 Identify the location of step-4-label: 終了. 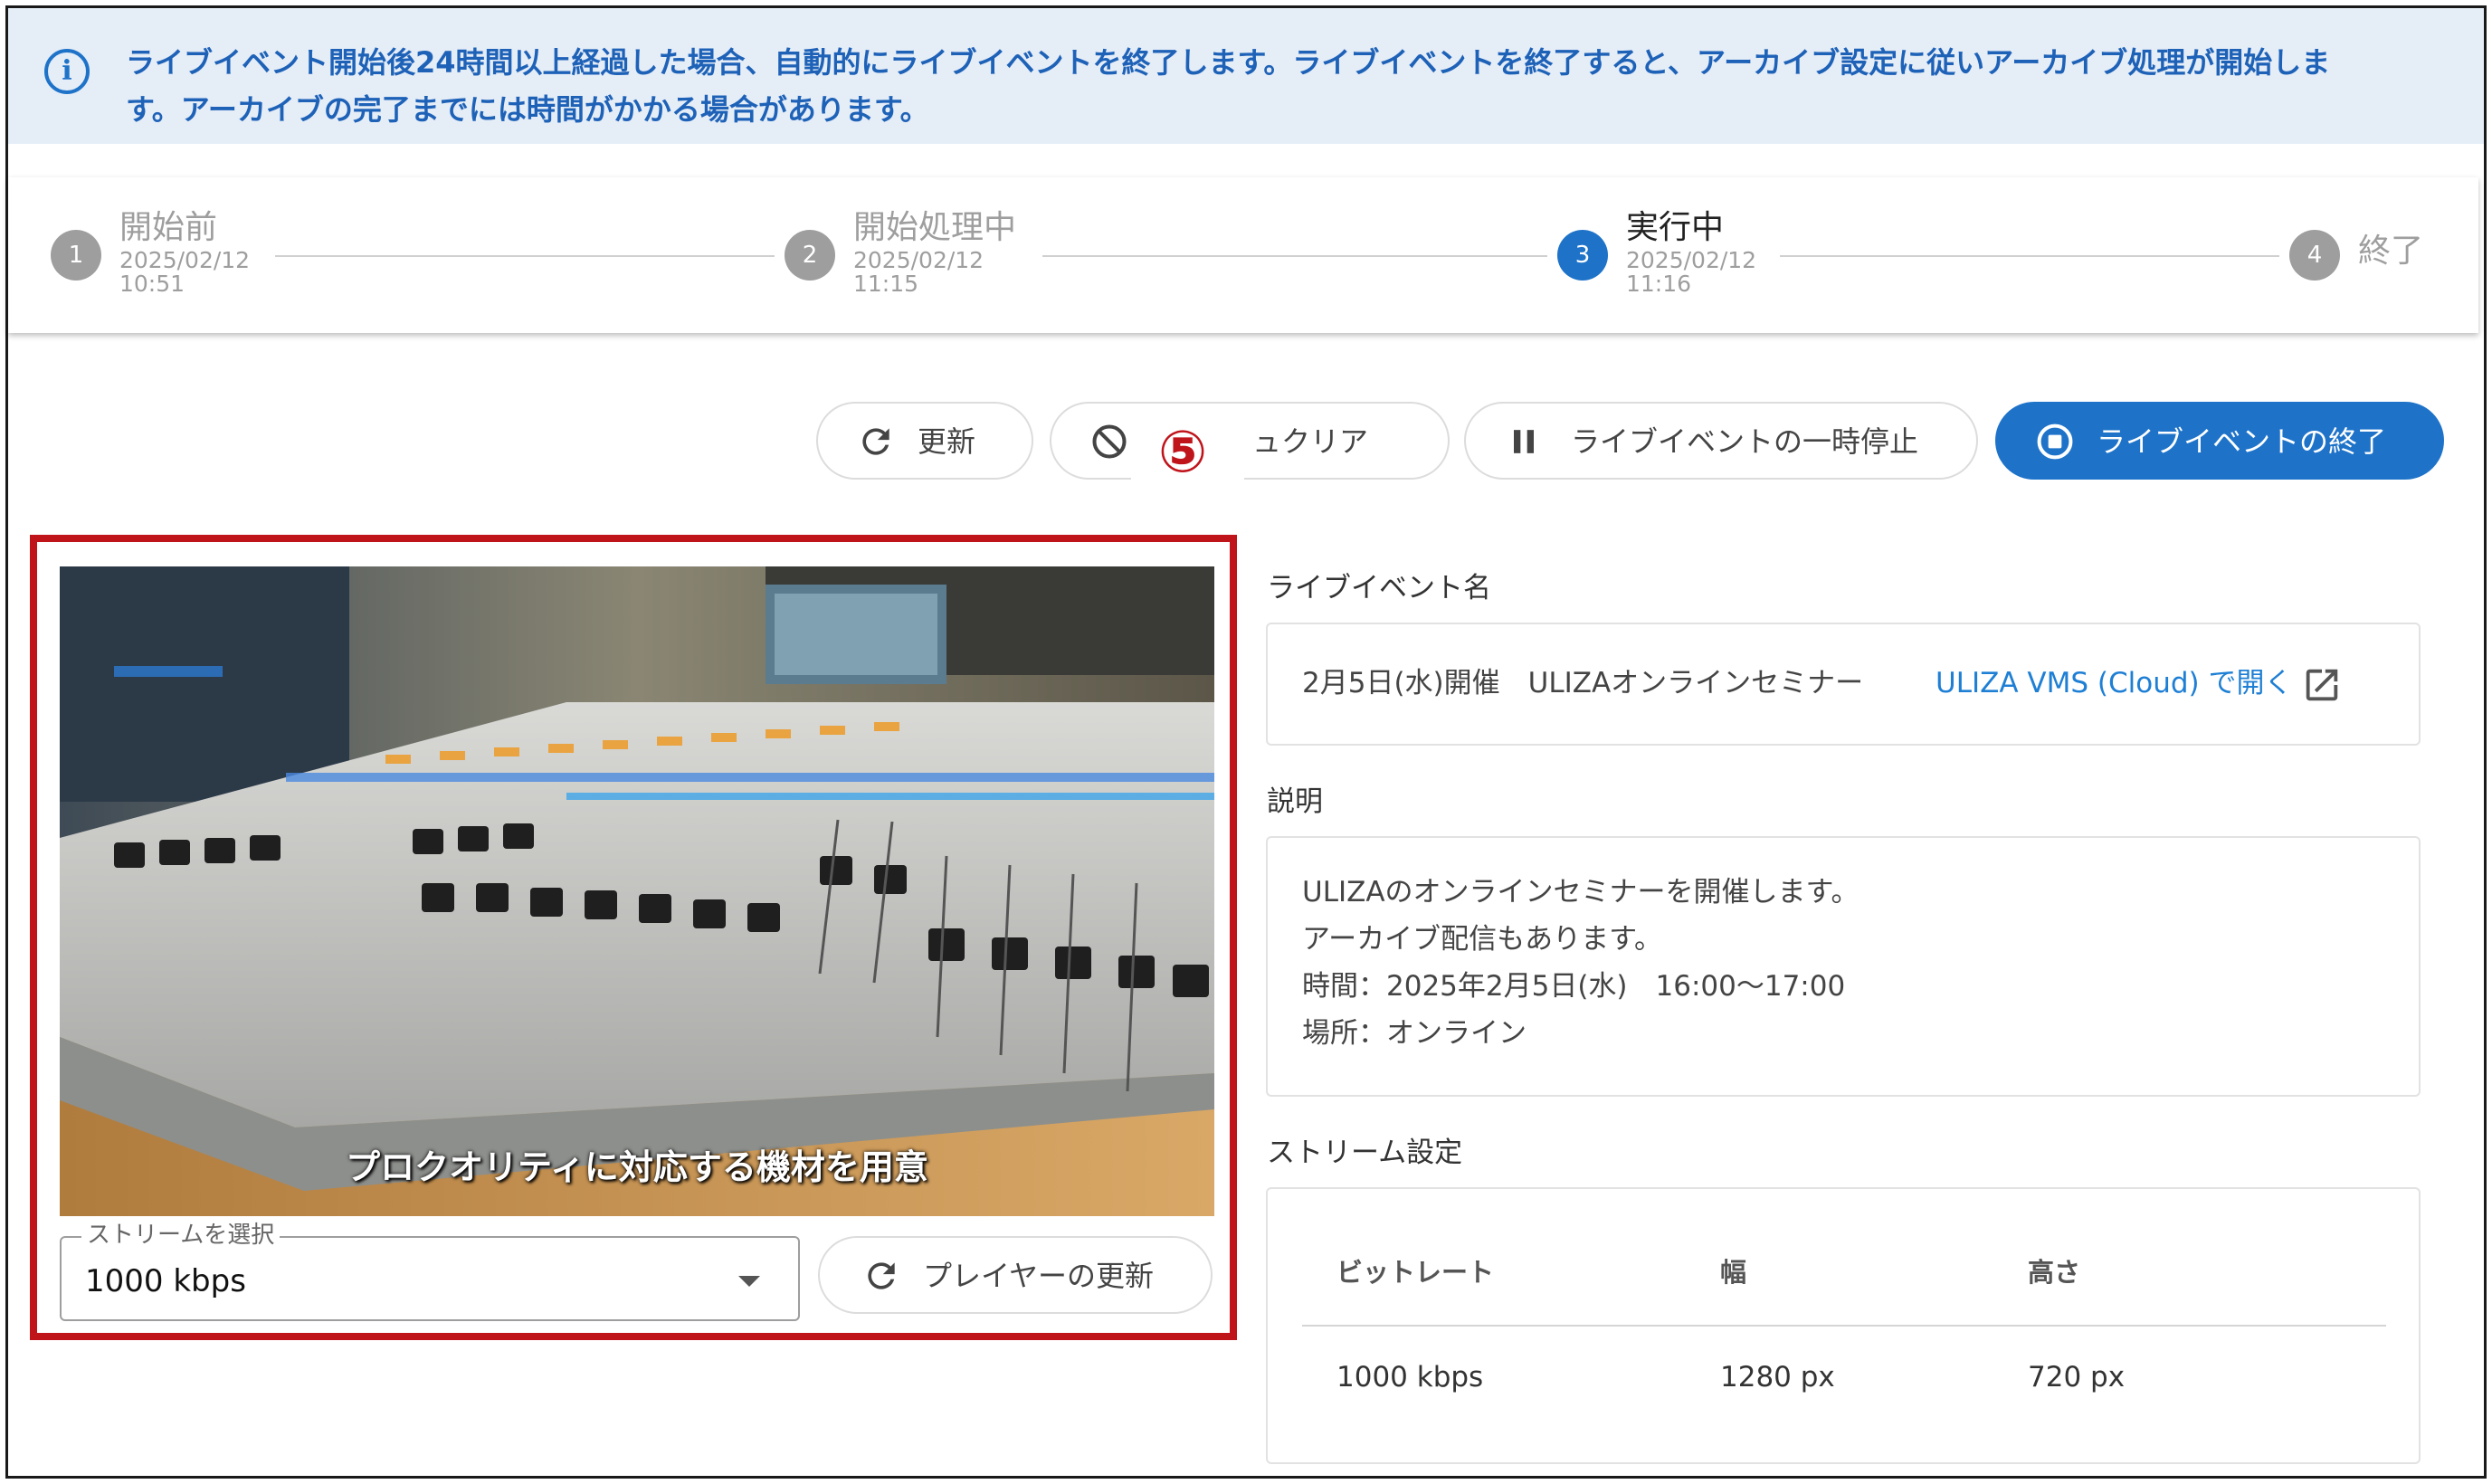
(2391, 251).